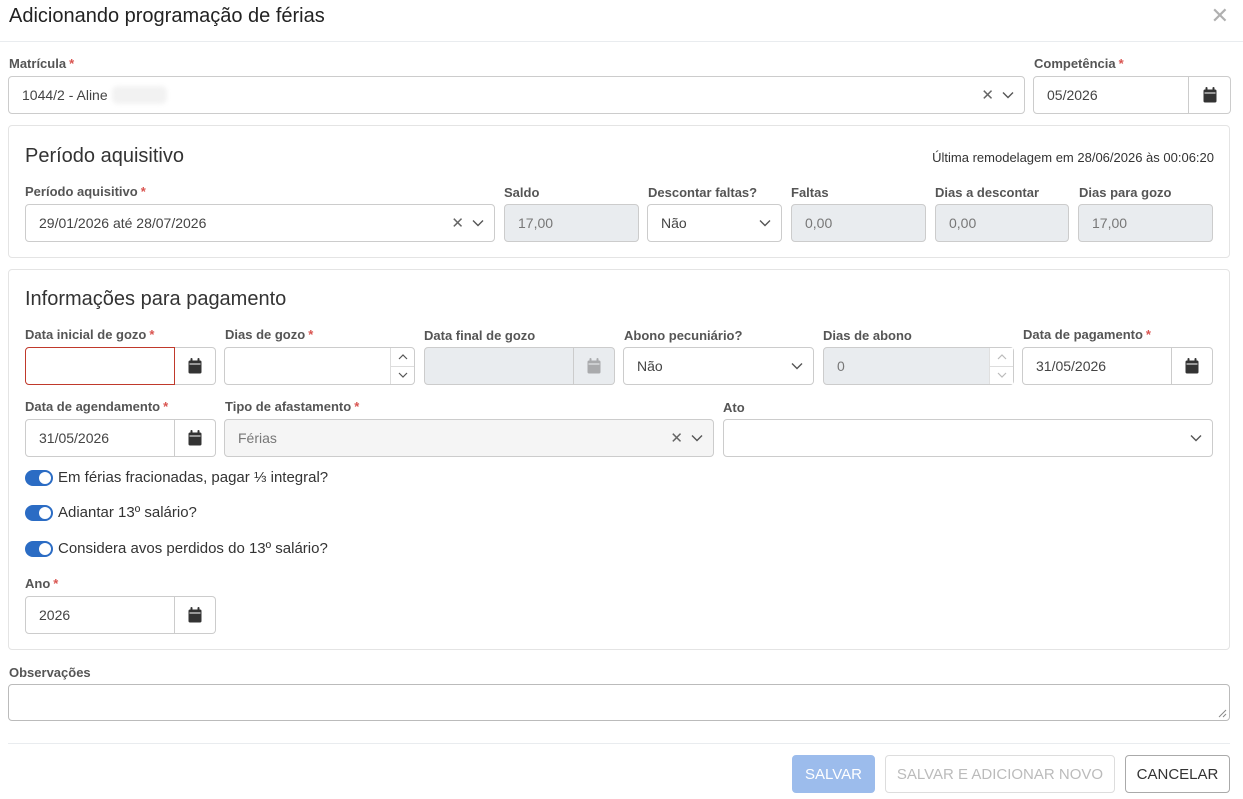 The height and width of the screenshot is (799, 1243). I want to click on data-agendamento-input: 31/05/2026, so click(100, 438).